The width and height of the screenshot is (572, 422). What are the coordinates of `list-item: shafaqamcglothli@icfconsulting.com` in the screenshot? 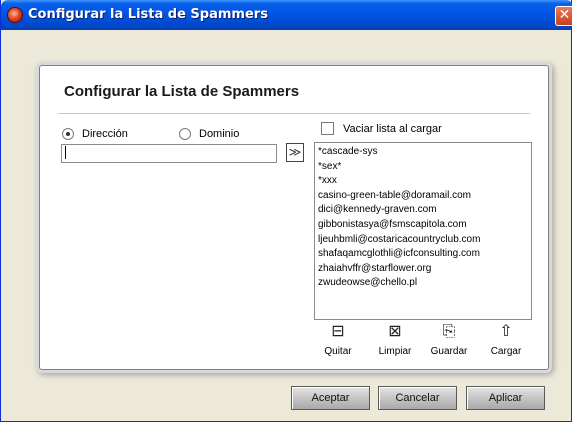 It's located at (423, 254).